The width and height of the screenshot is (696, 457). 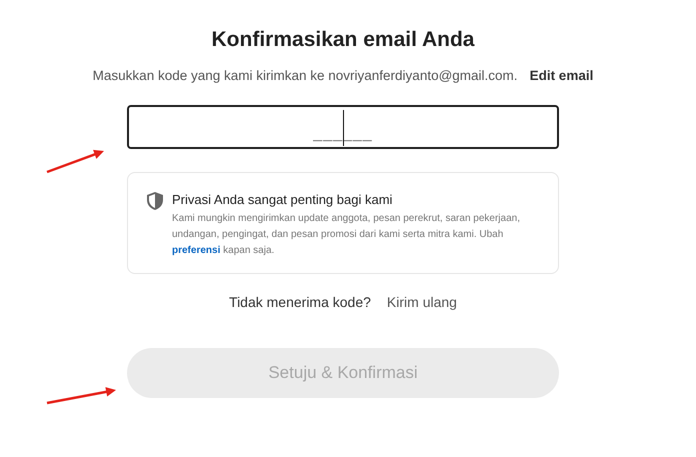 I want to click on instruction-text: Masukkan kode yang kami kirimkan ke novriyanferdiyanto@gmail.com., so click(x=305, y=75).